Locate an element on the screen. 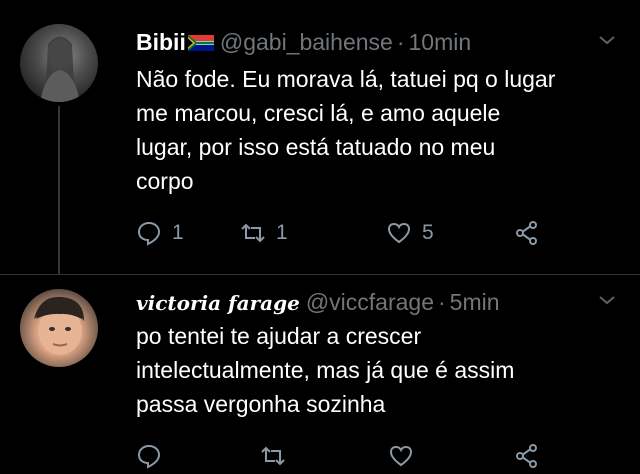  thread-line is located at coordinates (59, 190).